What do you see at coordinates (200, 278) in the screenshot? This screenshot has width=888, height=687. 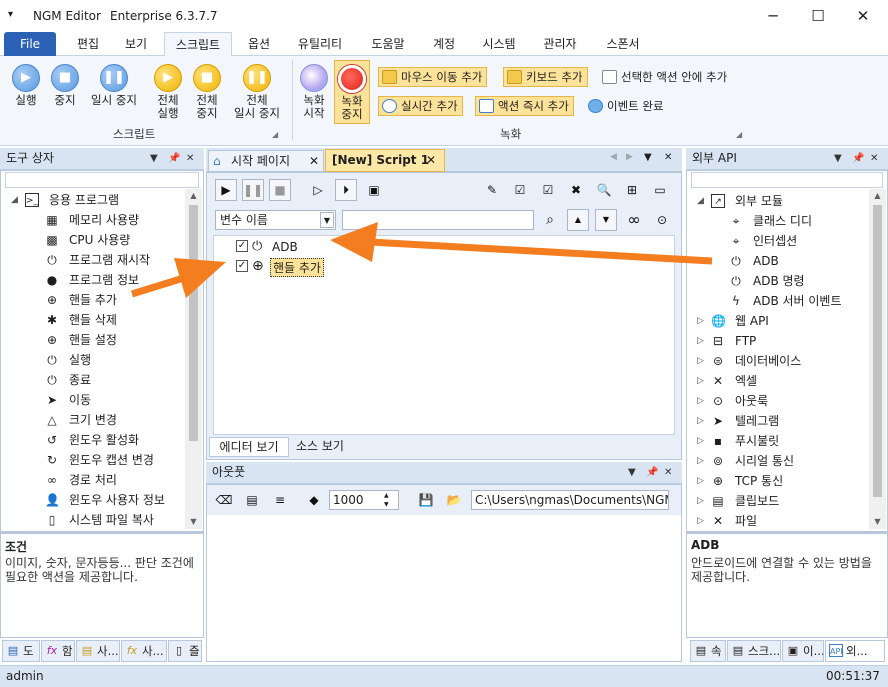 I see `arrow-head-handle` at bounding box center [200, 278].